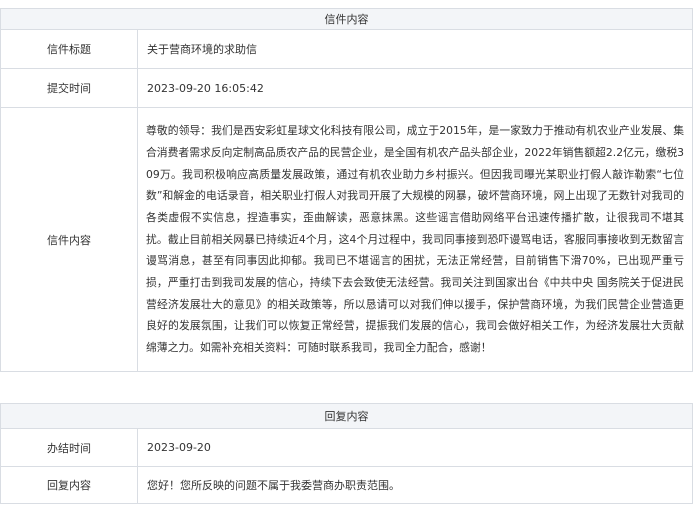 This screenshot has width=695, height=514. I want to click on letter-title-value: 关于营商环境的求助信, so click(415, 49).